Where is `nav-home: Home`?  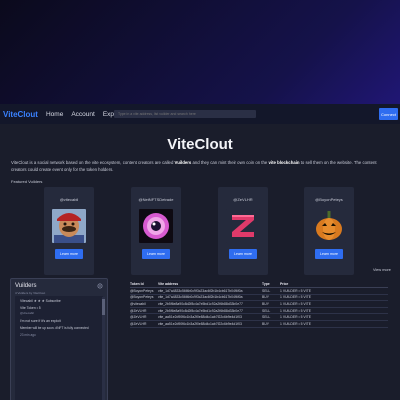 nav-home: Home is located at coordinates (54, 114).